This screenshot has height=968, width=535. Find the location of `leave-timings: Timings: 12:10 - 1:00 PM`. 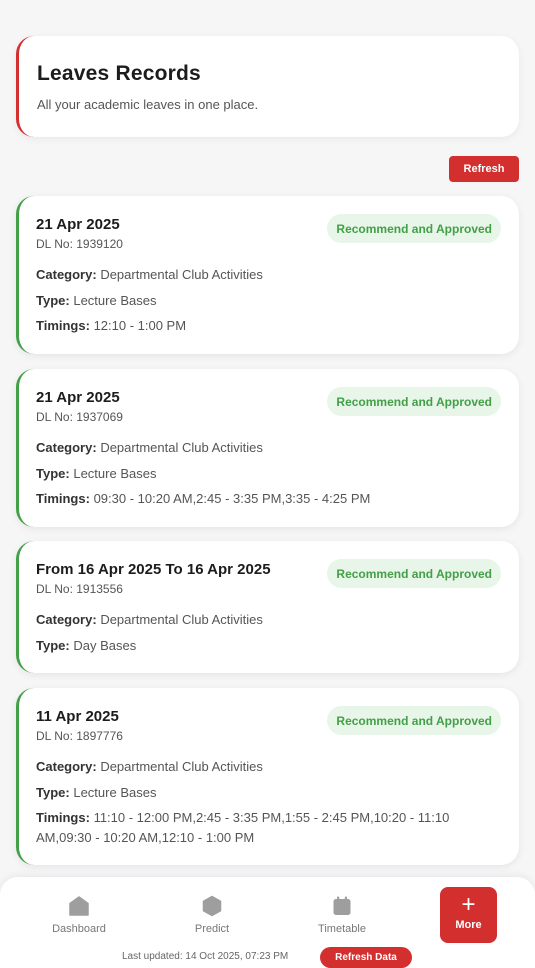

leave-timings: Timings: 12:10 - 1:00 PM is located at coordinates (111, 325).